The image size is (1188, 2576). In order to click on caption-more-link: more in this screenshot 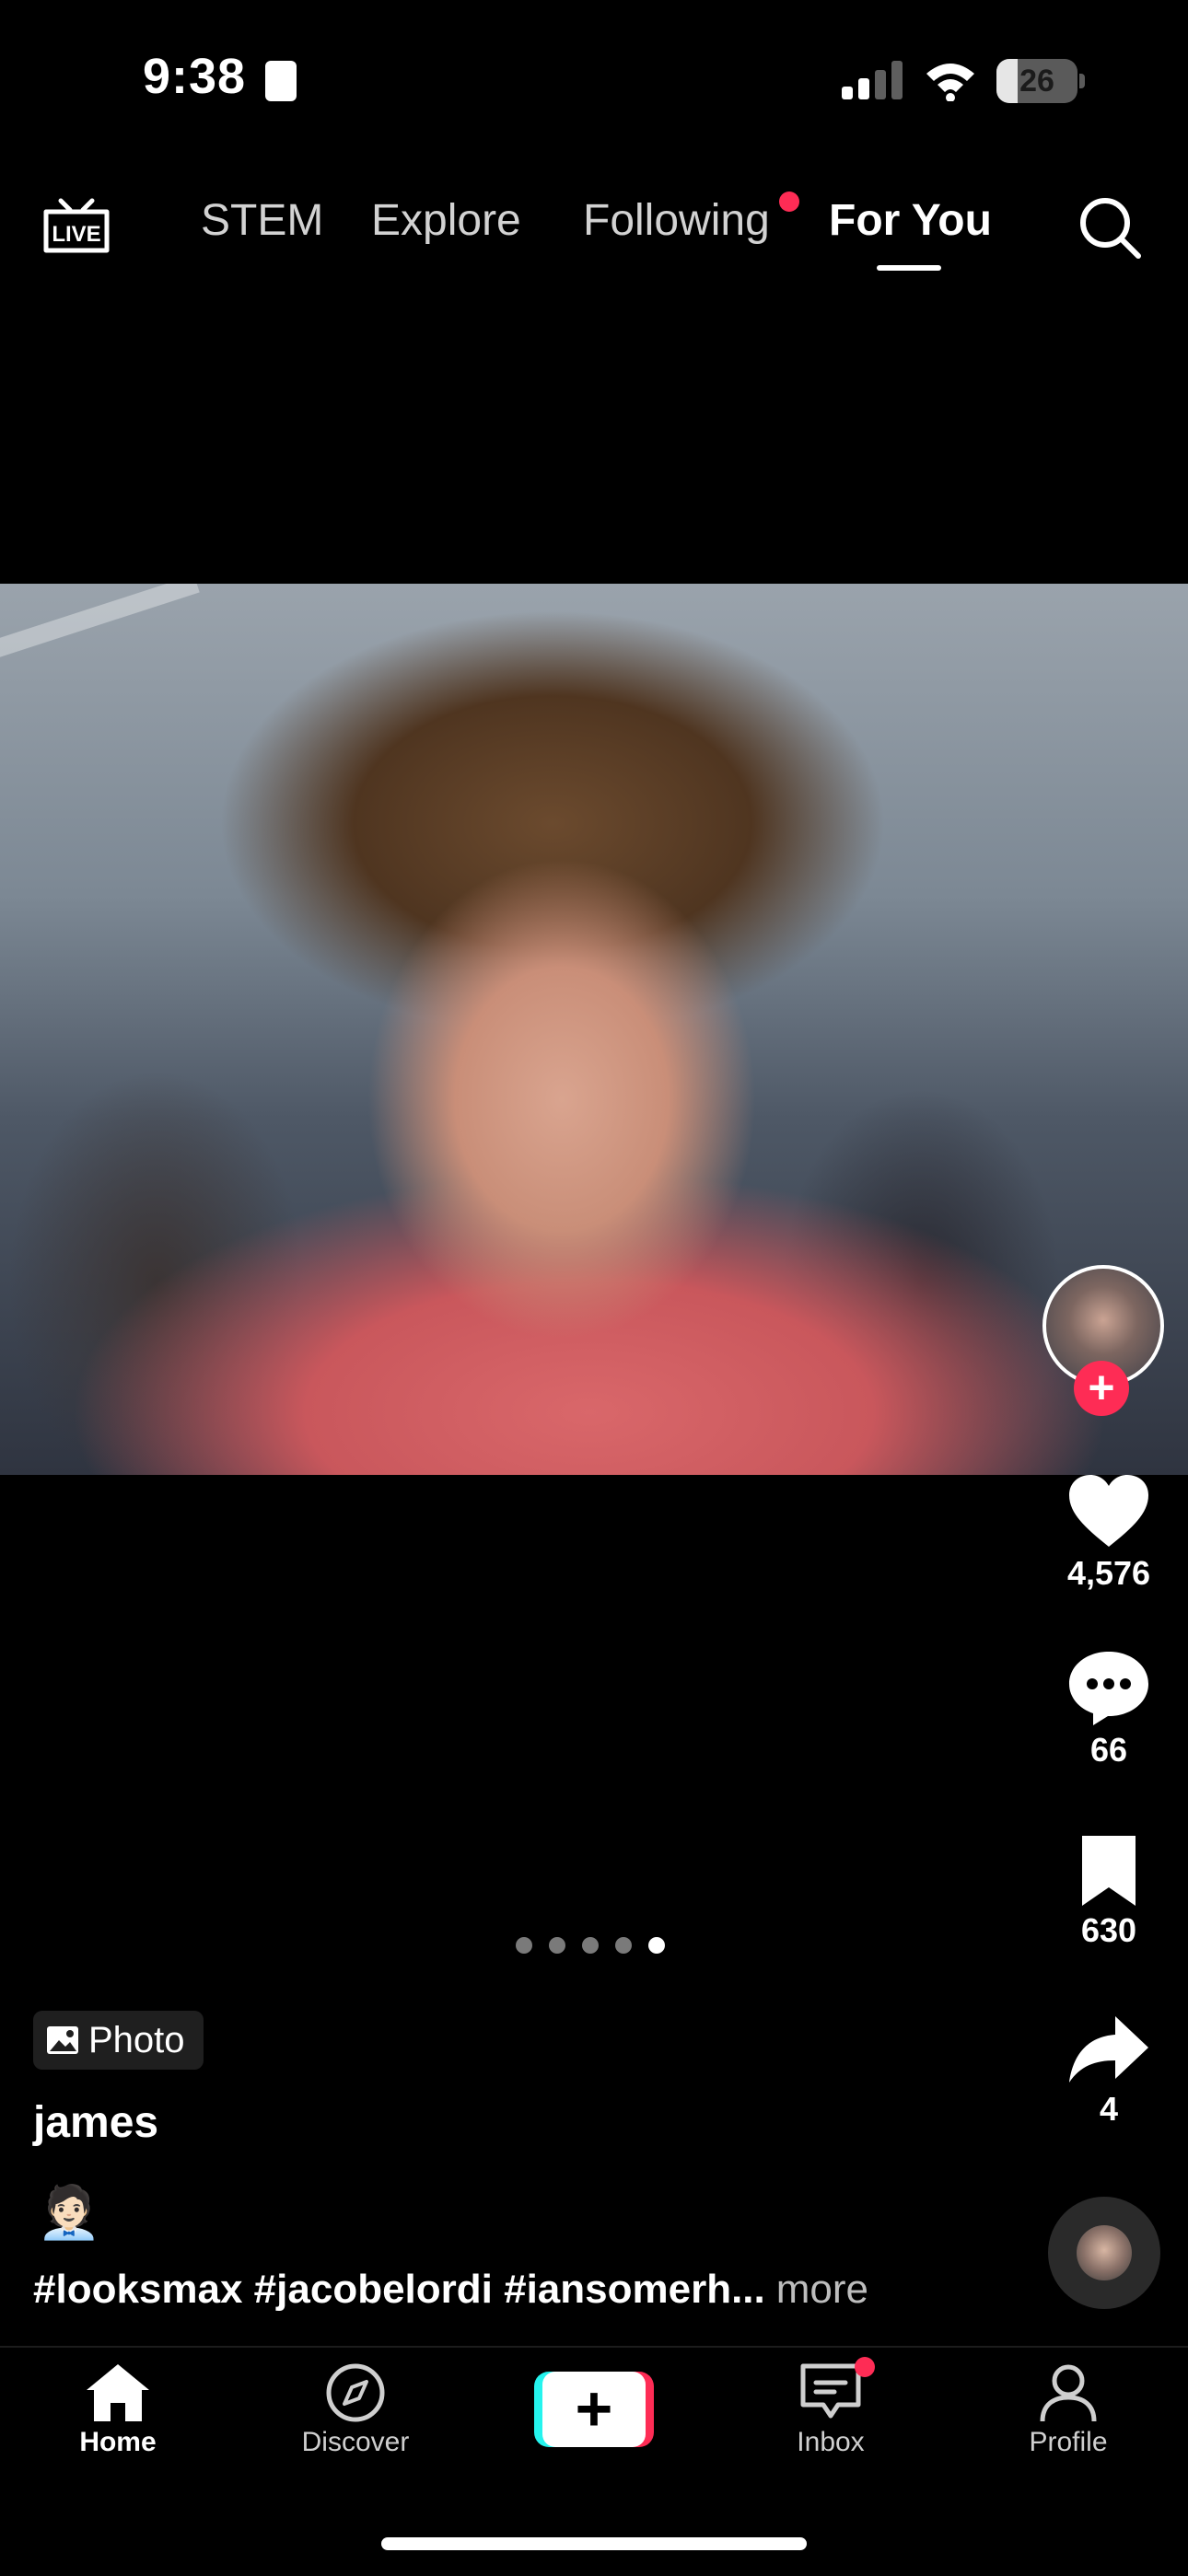, I will do `click(822, 2289)`.